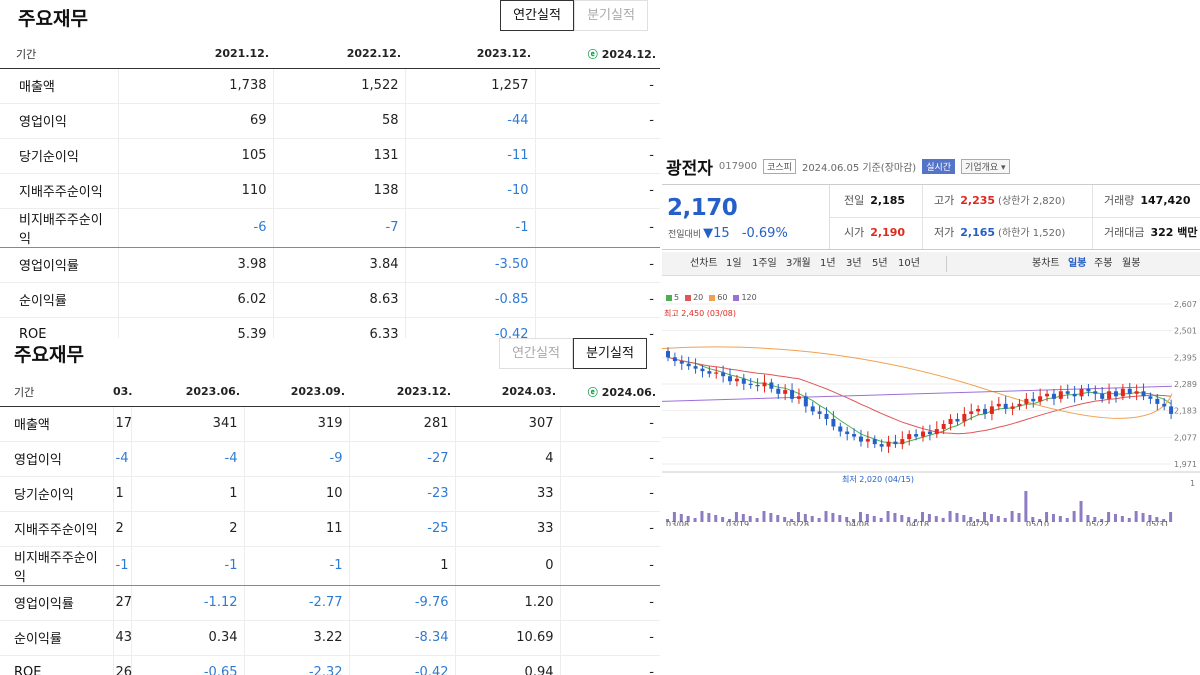  Describe the element at coordinates (1037, 523) in the screenshot. I see `x-tick-label: 05/10` at that location.